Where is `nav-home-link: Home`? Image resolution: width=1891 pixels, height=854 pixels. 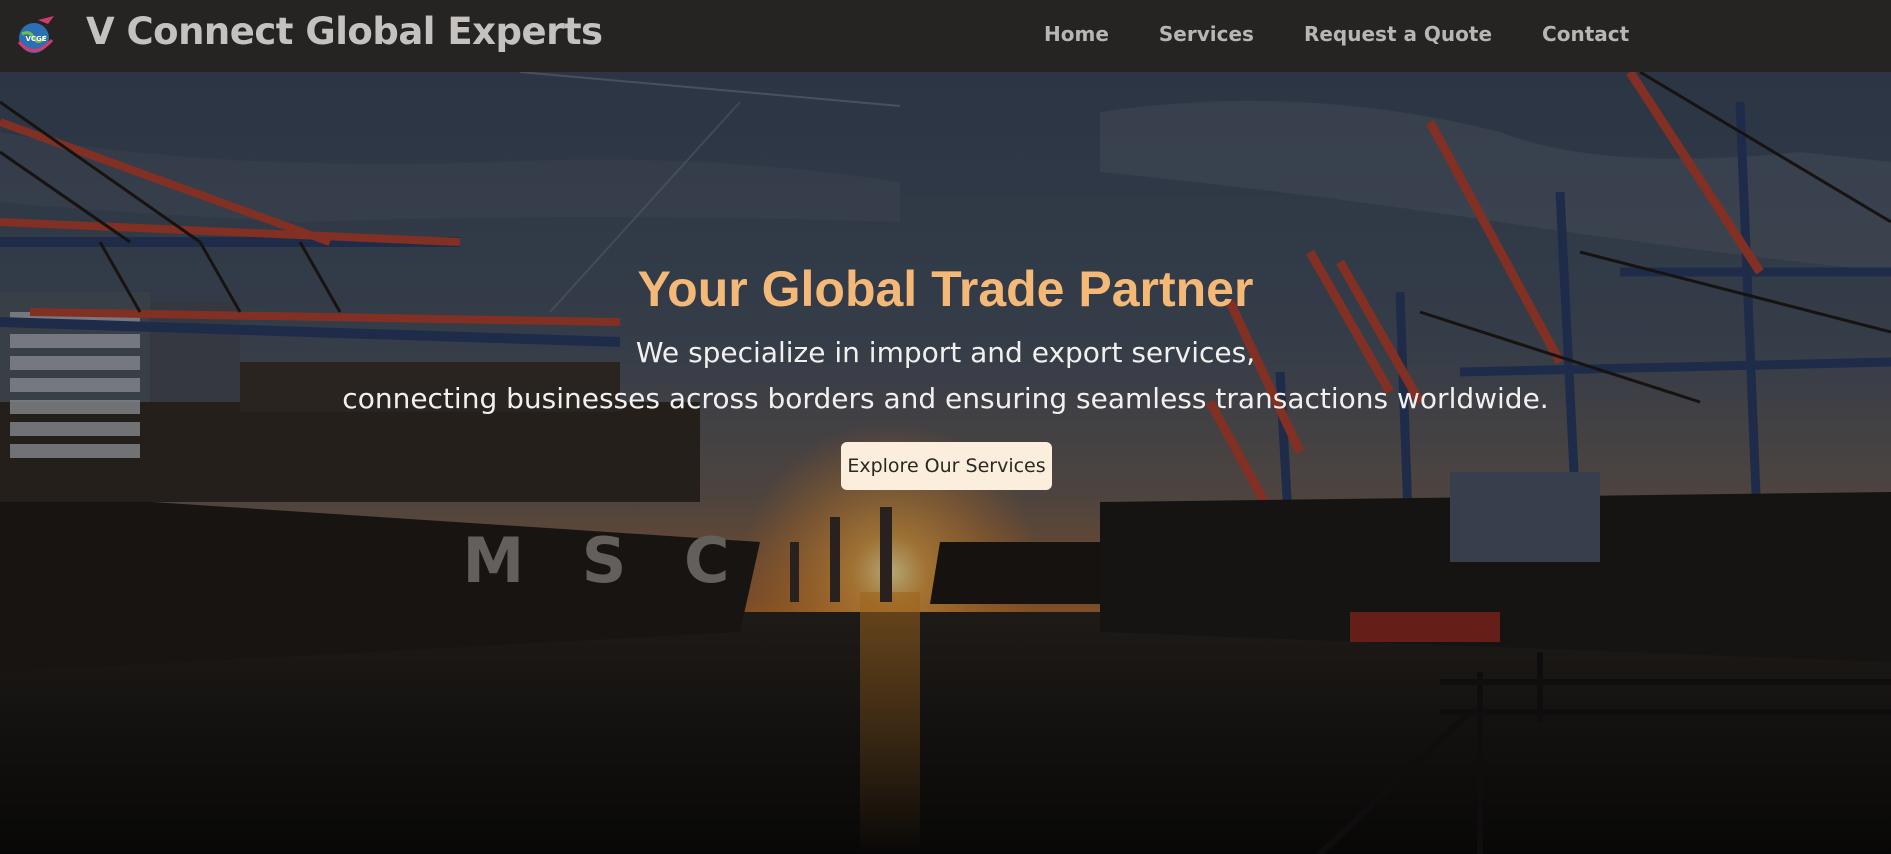 nav-home-link: Home is located at coordinates (1076, 34).